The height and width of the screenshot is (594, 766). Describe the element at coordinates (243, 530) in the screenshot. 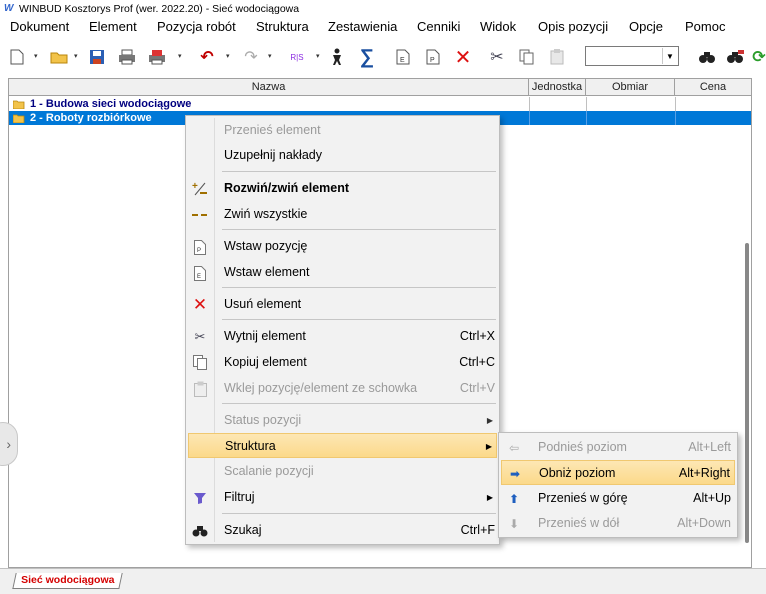

I see `menu-item-label: Szukaj` at that location.